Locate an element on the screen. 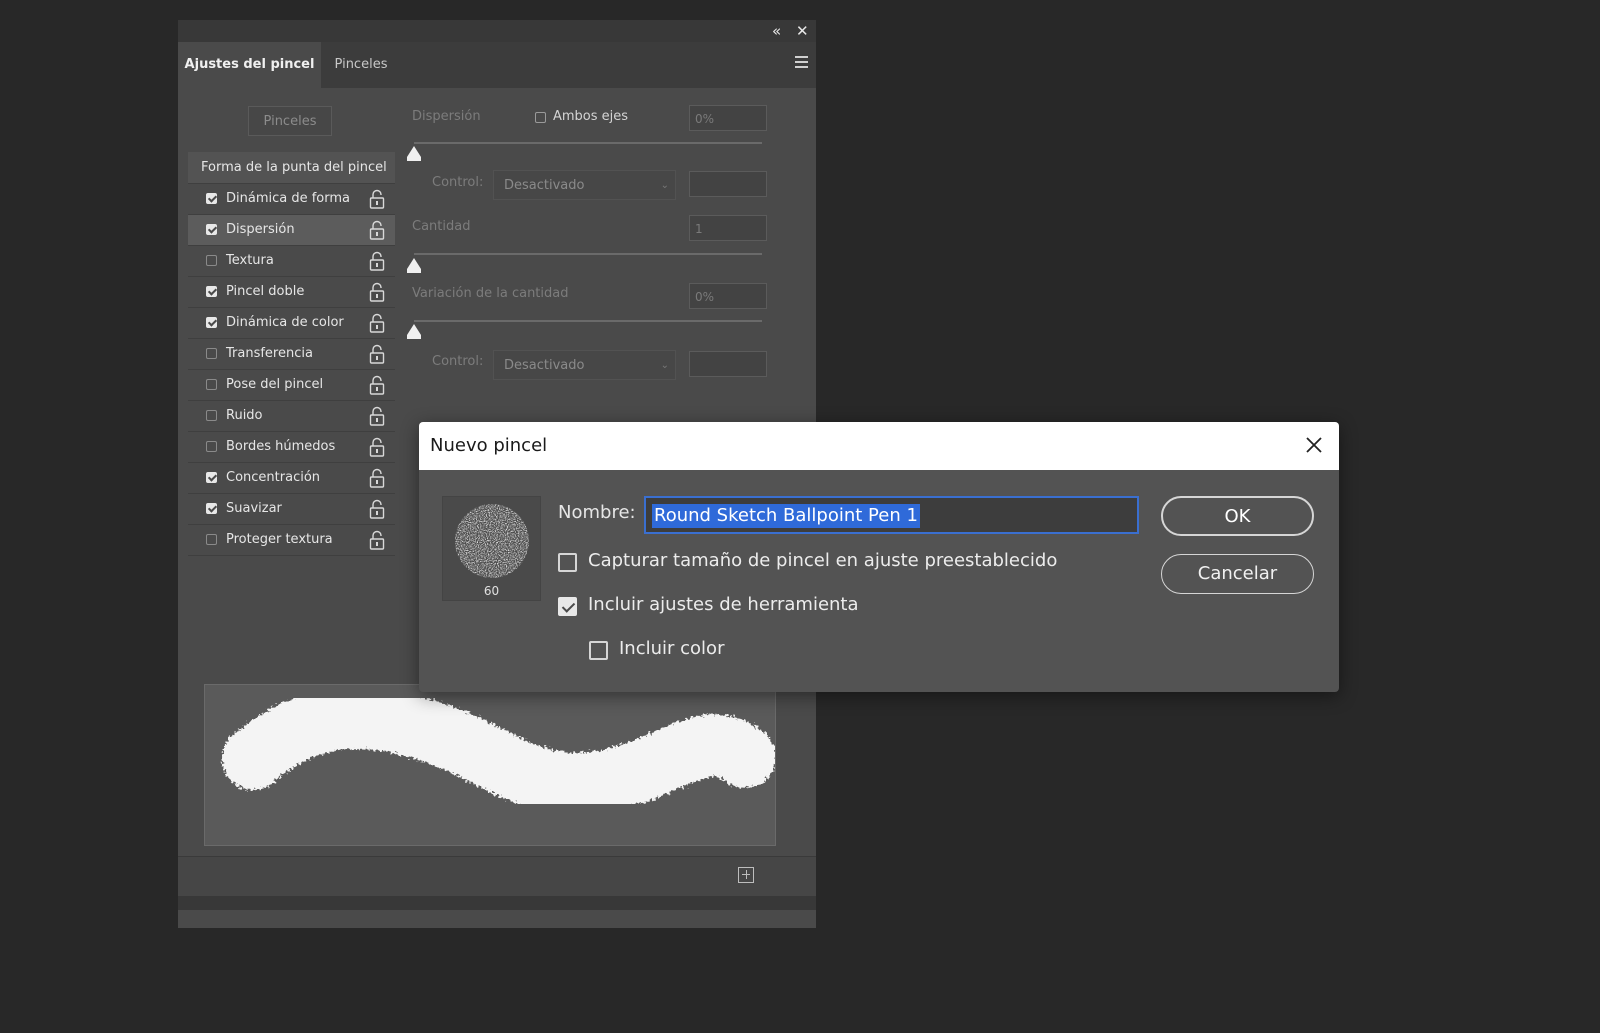 The height and width of the screenshot is (1033, 1600). control-select: Desactivado ⌄ is located at coordinates (584, 185).